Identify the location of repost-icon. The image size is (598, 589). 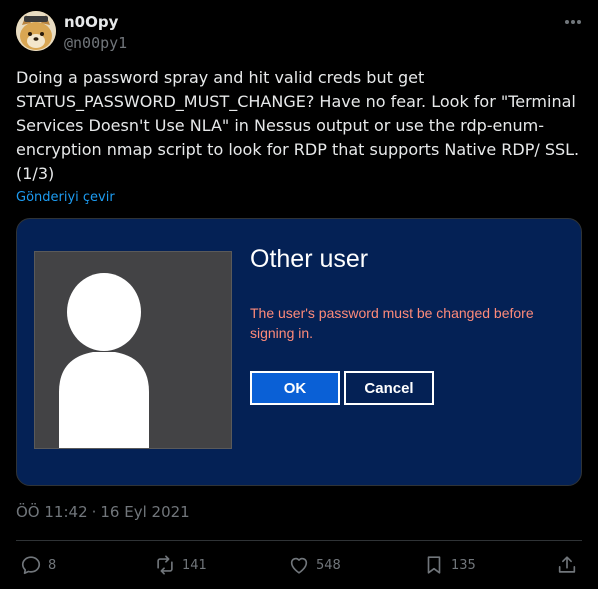
(165, 565).